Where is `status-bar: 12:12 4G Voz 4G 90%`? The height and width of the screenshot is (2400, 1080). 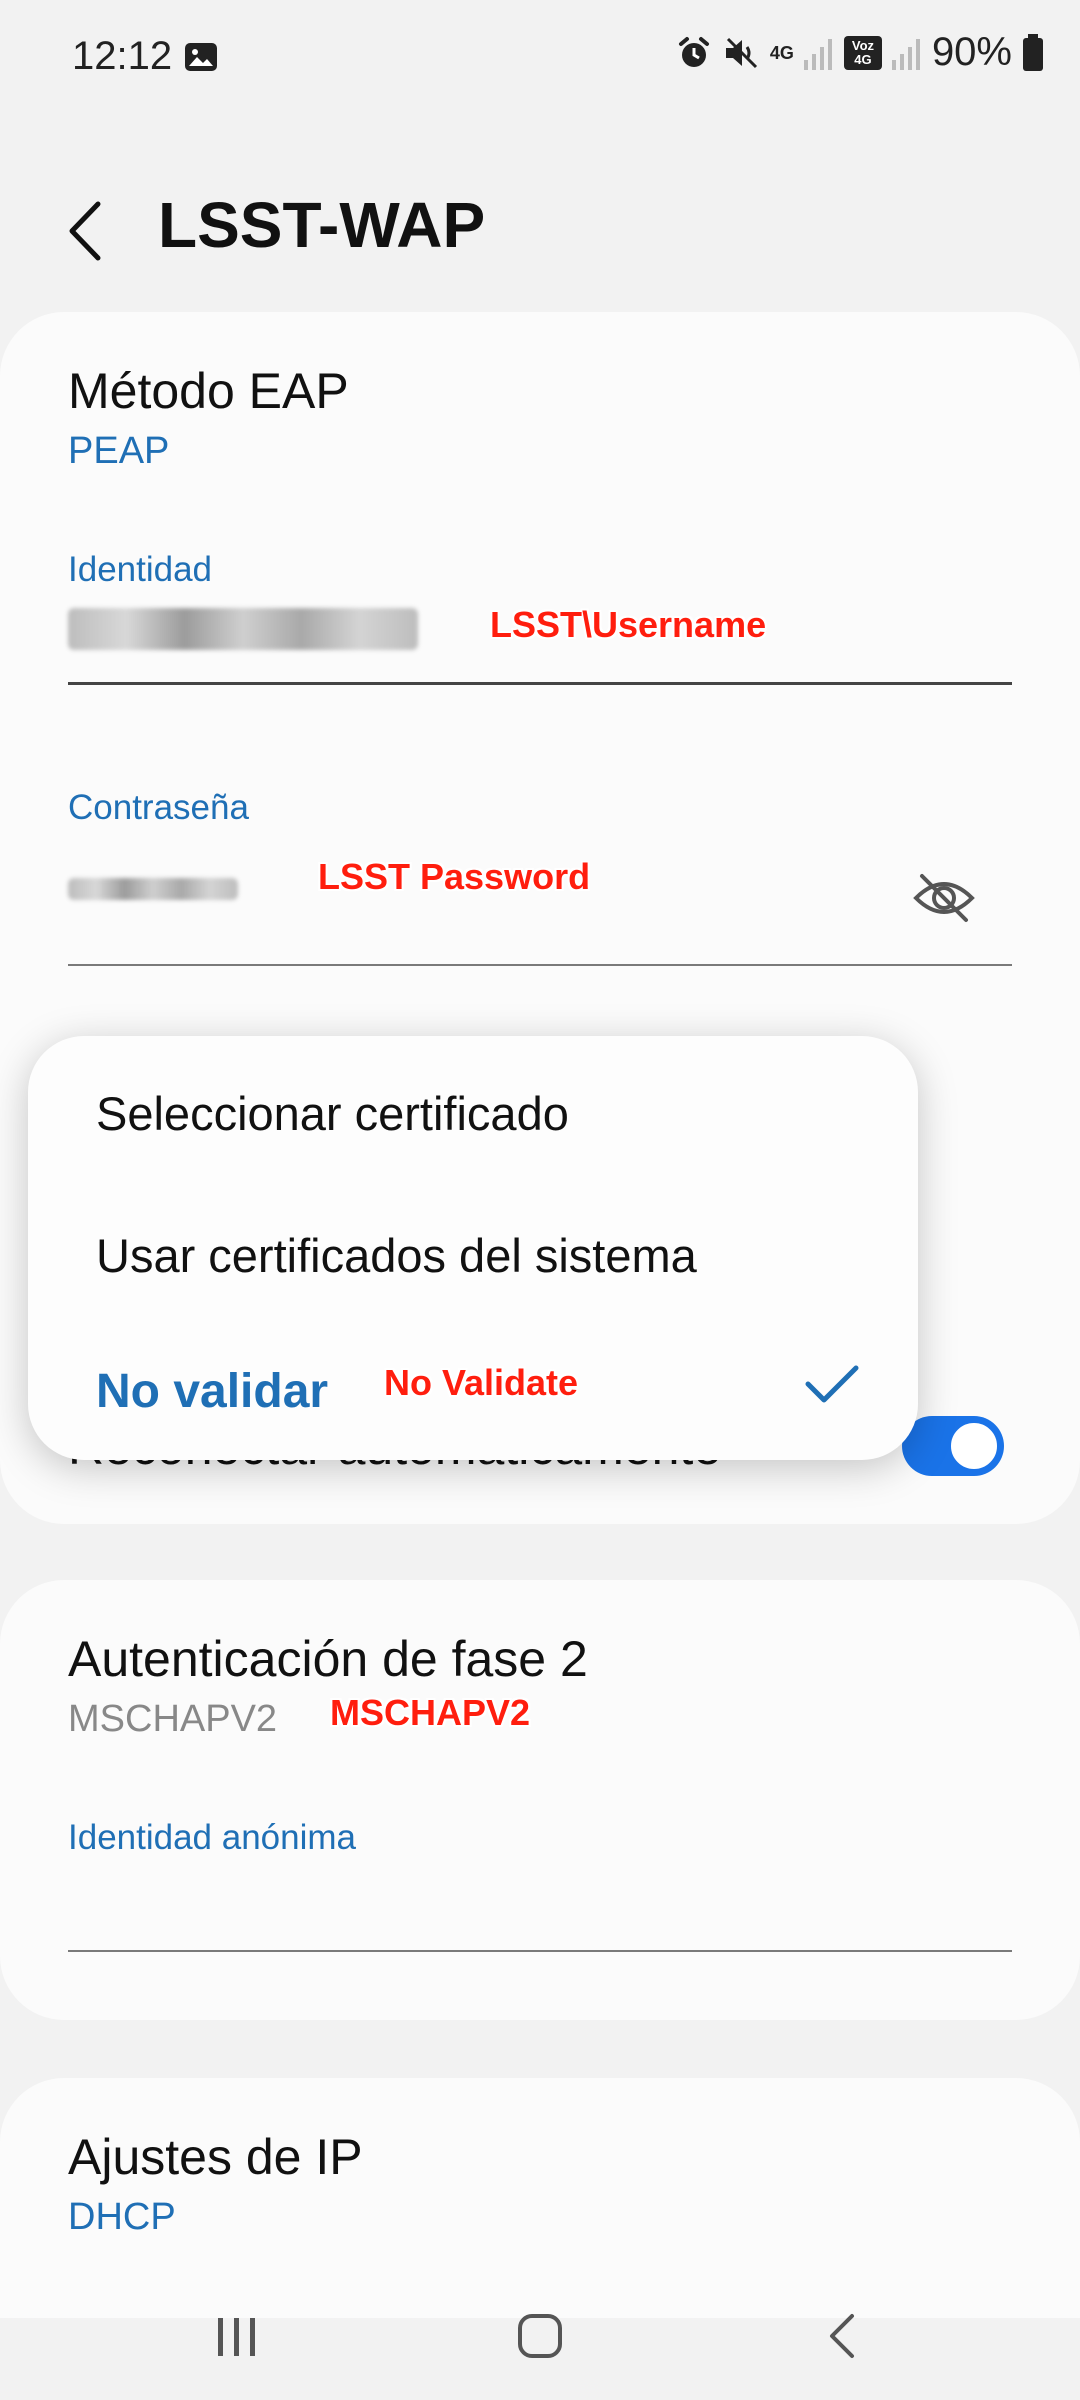
status-bar: 12:12 4G Voz 4G 90% is located at coordinates (540, 60).